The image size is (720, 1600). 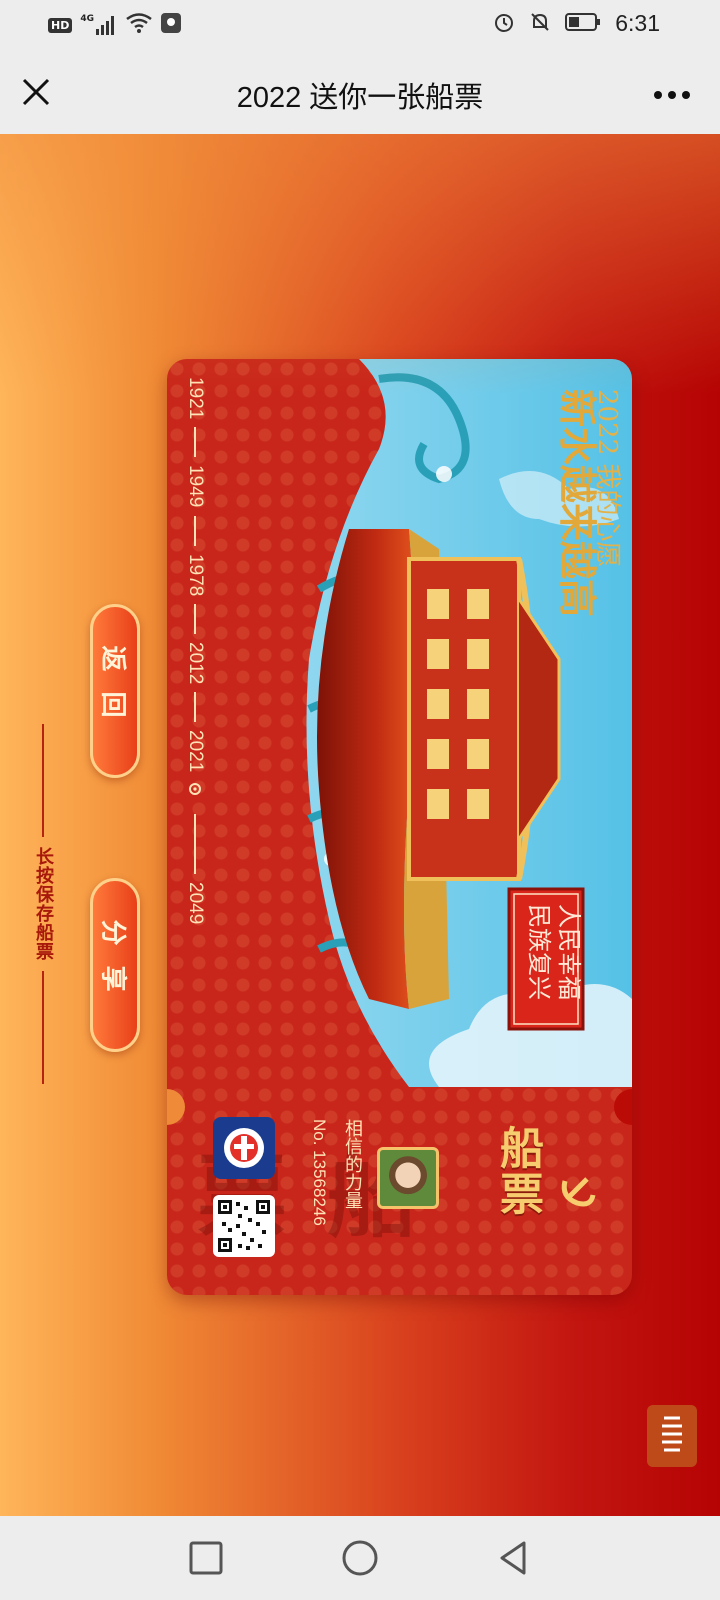 What do you see at coordinates (504, 24) in the screenshot?
I see `alarm-icon` at bounding box center [504, 24].